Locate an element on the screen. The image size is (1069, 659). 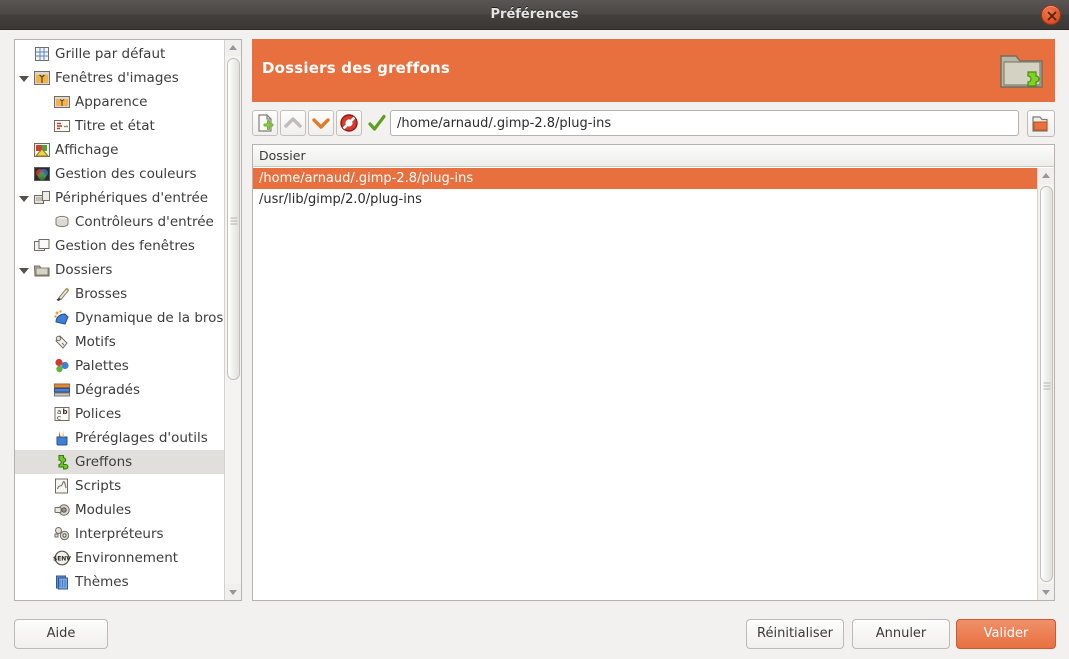
sidebar-item-gestion-des-couleurs: Gestion des couleurs is located at coordinates (120, 174).